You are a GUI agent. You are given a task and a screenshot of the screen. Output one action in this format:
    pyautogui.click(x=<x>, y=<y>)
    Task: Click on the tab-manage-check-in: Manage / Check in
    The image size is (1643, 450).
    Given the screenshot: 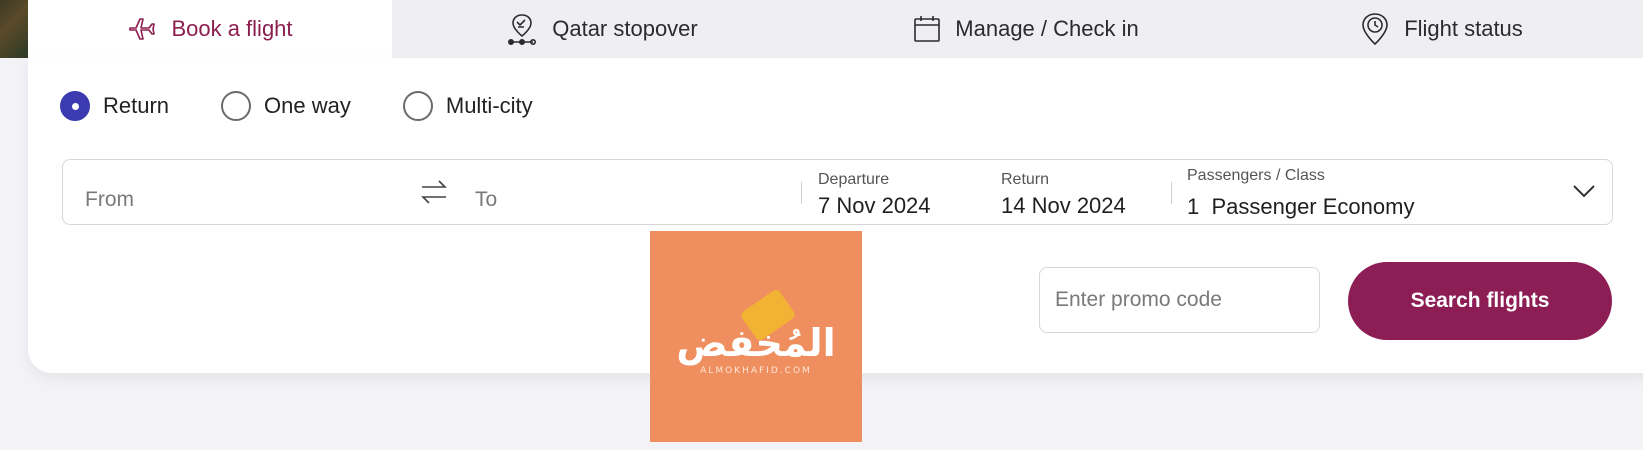 What is the action you would take?
    pyautogui.click(x=1026, y=29)
    